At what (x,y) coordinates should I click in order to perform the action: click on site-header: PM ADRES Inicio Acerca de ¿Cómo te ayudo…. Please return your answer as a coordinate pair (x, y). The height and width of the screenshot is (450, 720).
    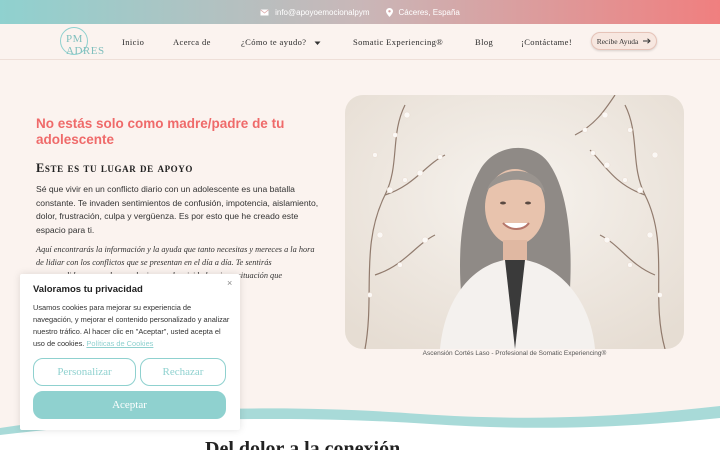
    Looking at the image, I should click on (360, 42).